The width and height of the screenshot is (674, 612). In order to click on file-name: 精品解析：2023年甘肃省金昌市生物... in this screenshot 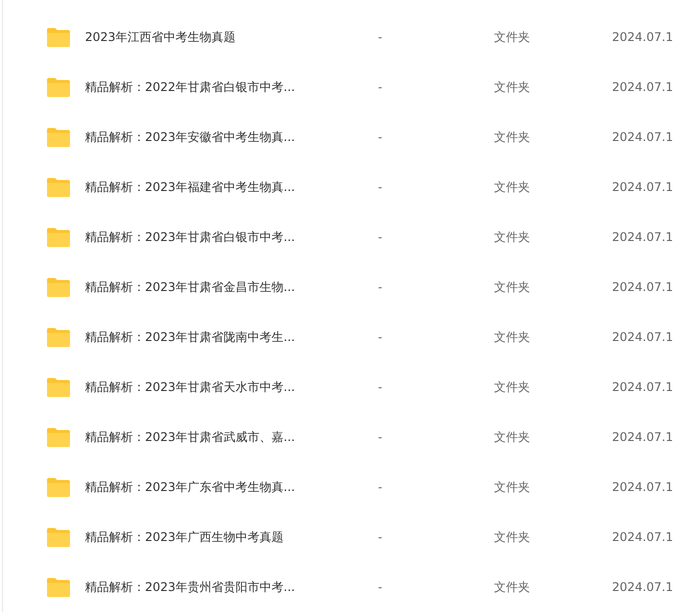, I will do `click(230, 287)`.